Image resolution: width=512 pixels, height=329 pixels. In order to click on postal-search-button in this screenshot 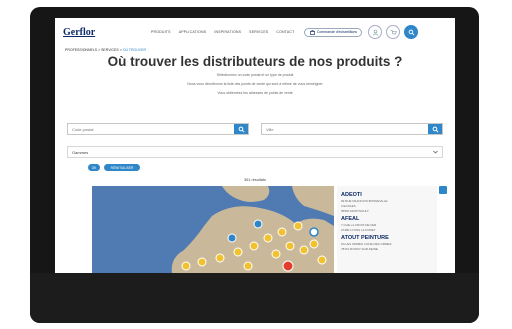, I will do `click(241, 129)`.